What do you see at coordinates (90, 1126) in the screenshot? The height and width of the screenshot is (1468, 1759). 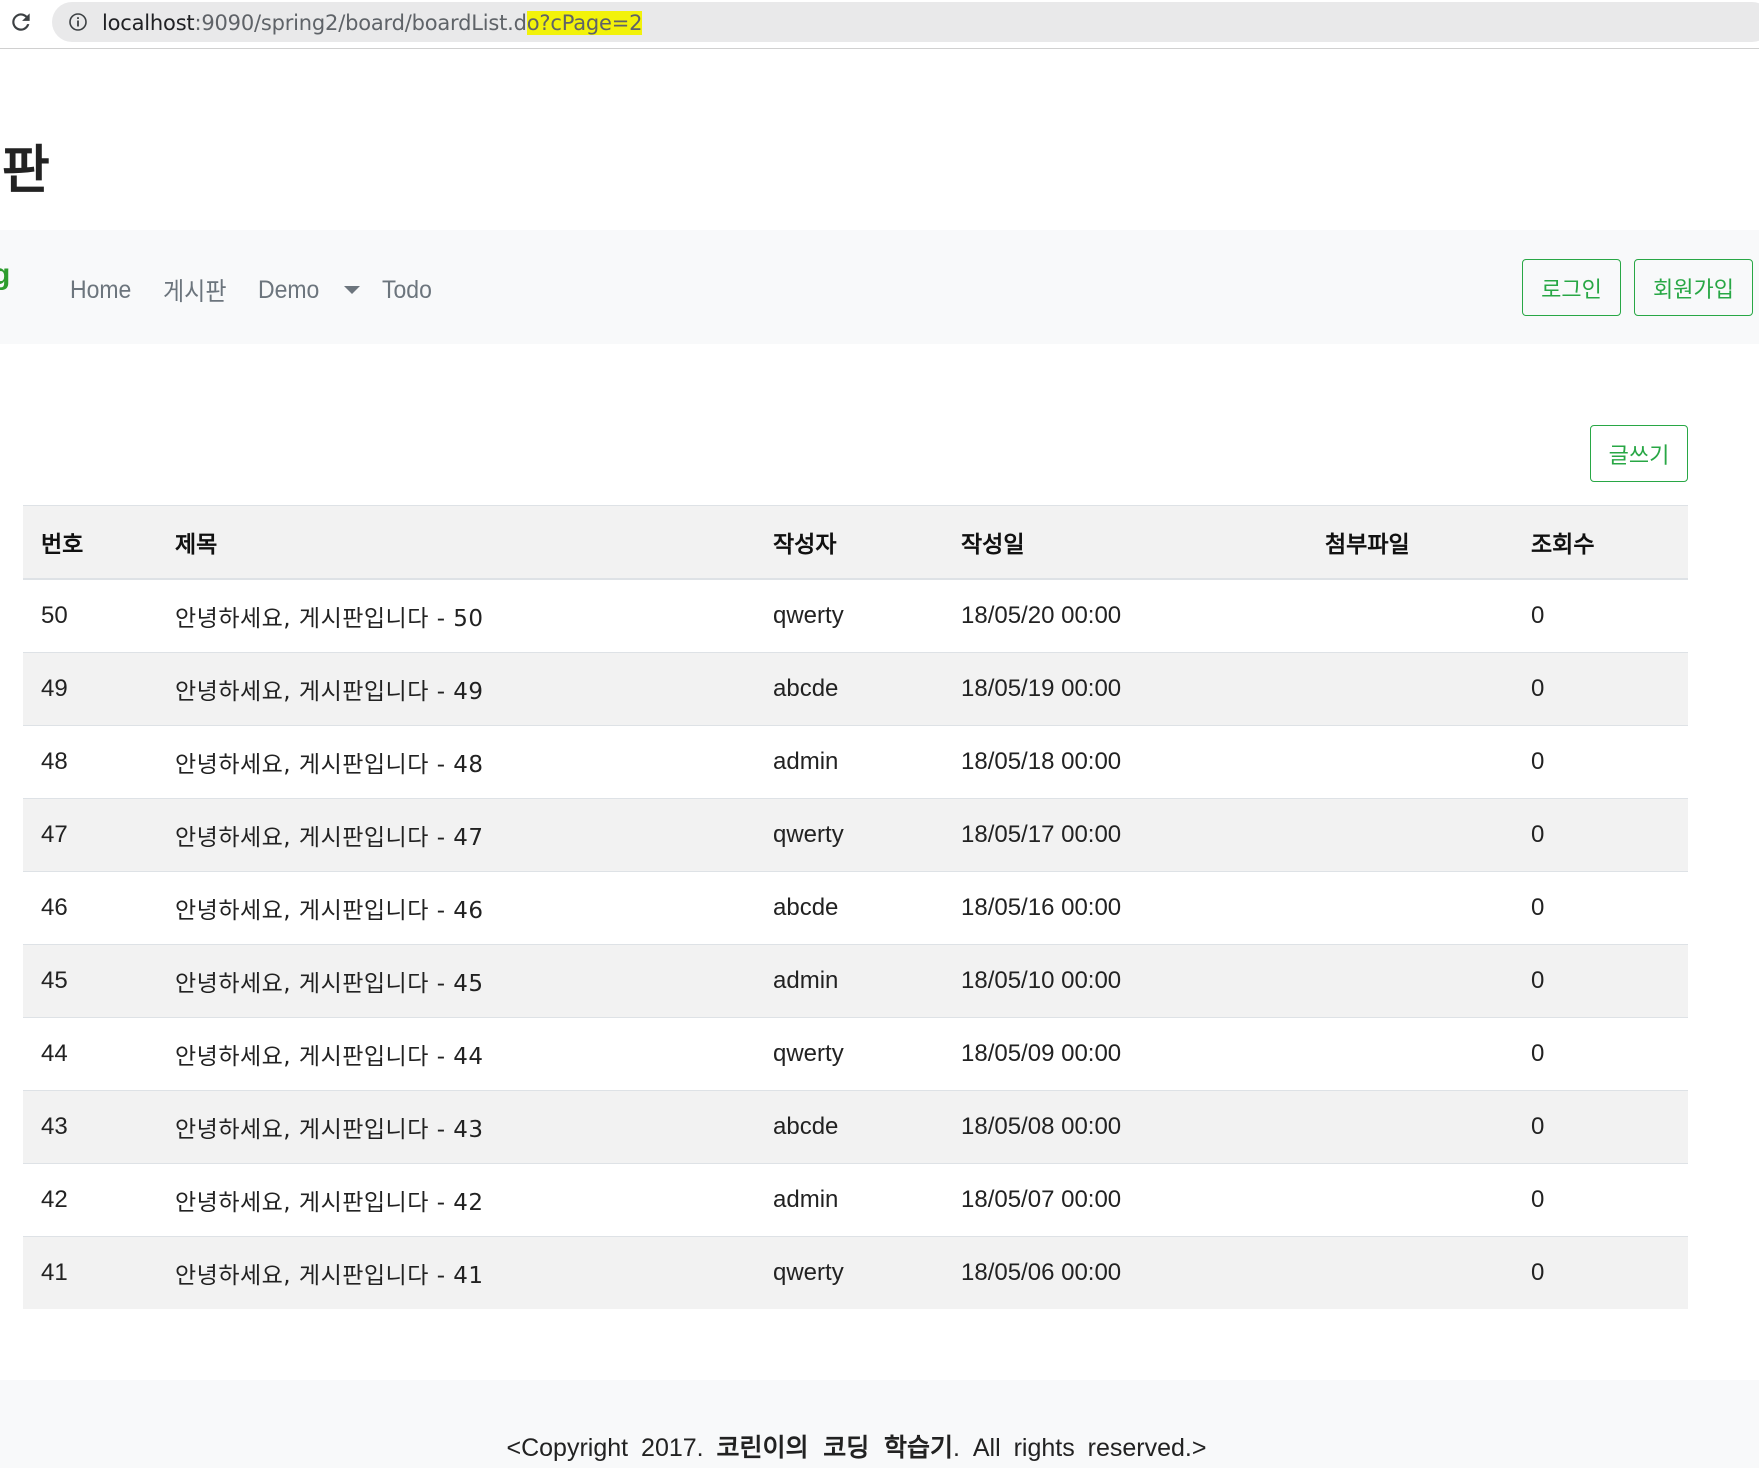 I see `cell-no: 43` at bounding box center [90, 1126].